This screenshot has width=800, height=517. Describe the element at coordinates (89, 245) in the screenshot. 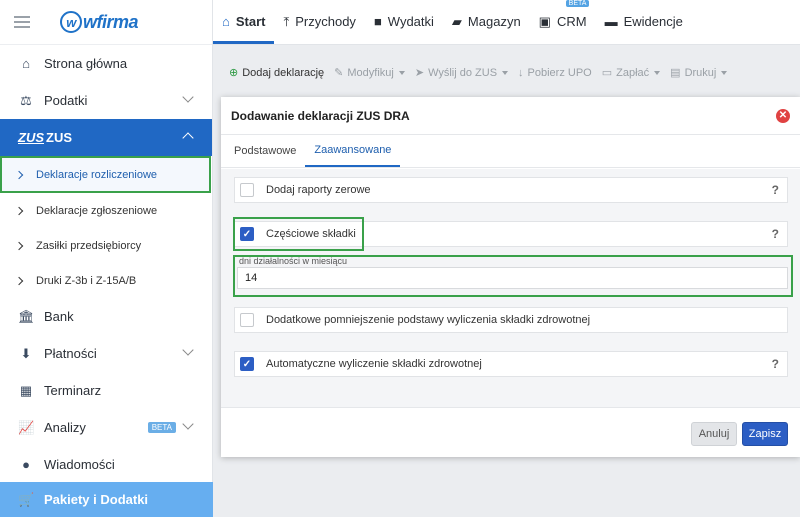

I see `sidebar-subitem-label: Zasiłki przedsiębiorcy` at that location.